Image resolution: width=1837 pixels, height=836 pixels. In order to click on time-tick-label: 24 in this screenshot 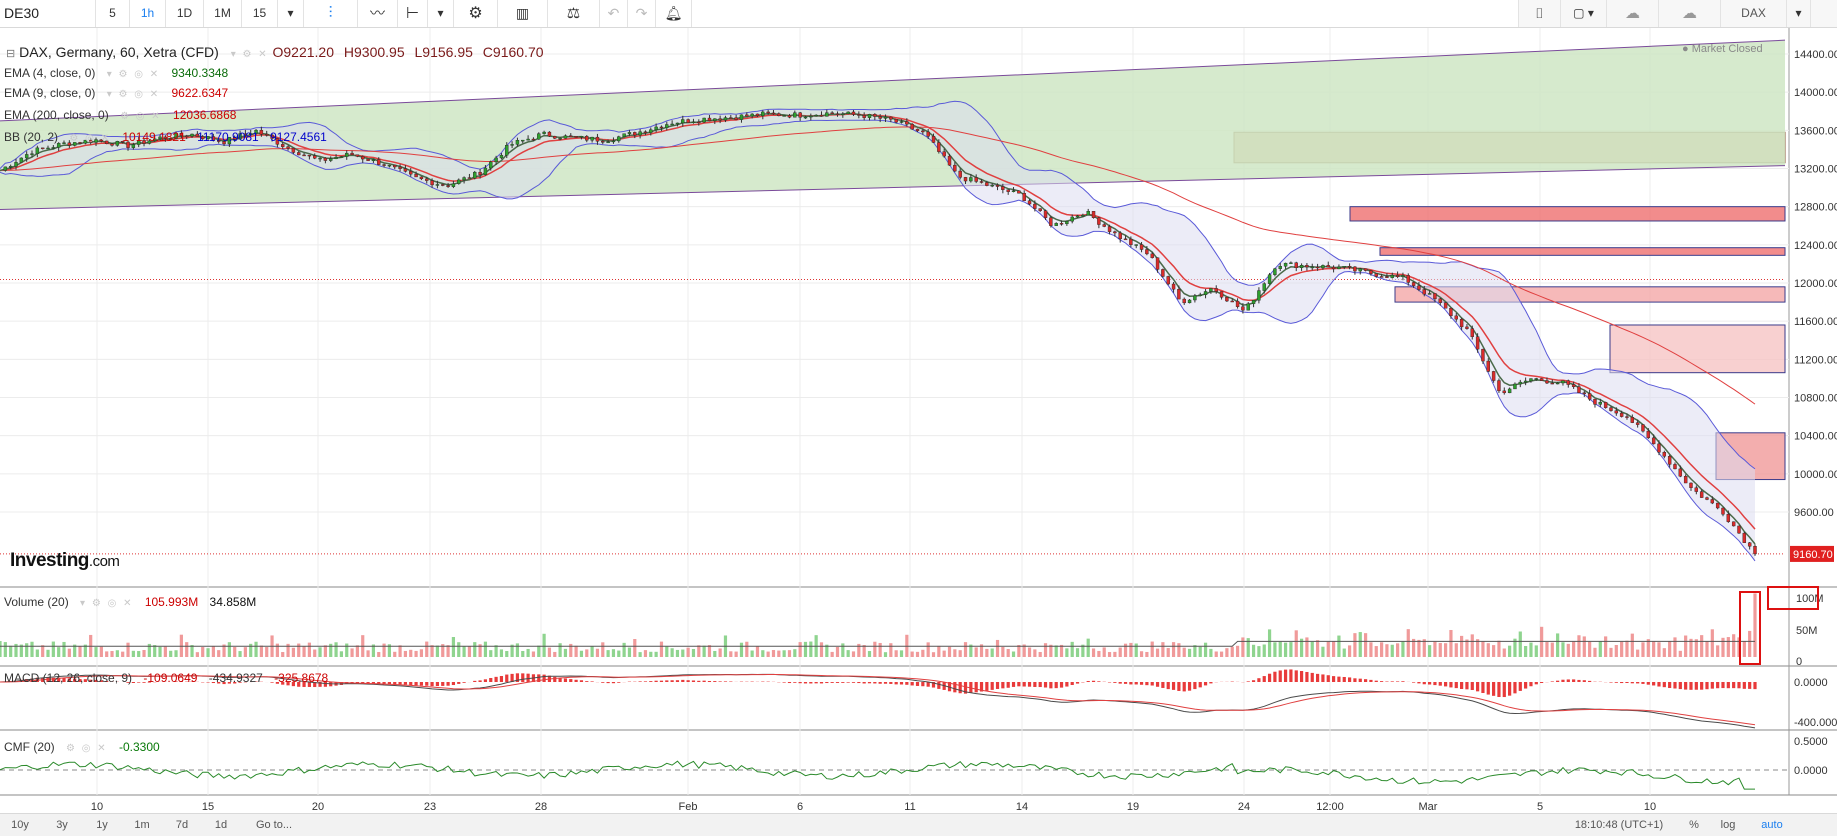, I will do `click(1244, 807)`.